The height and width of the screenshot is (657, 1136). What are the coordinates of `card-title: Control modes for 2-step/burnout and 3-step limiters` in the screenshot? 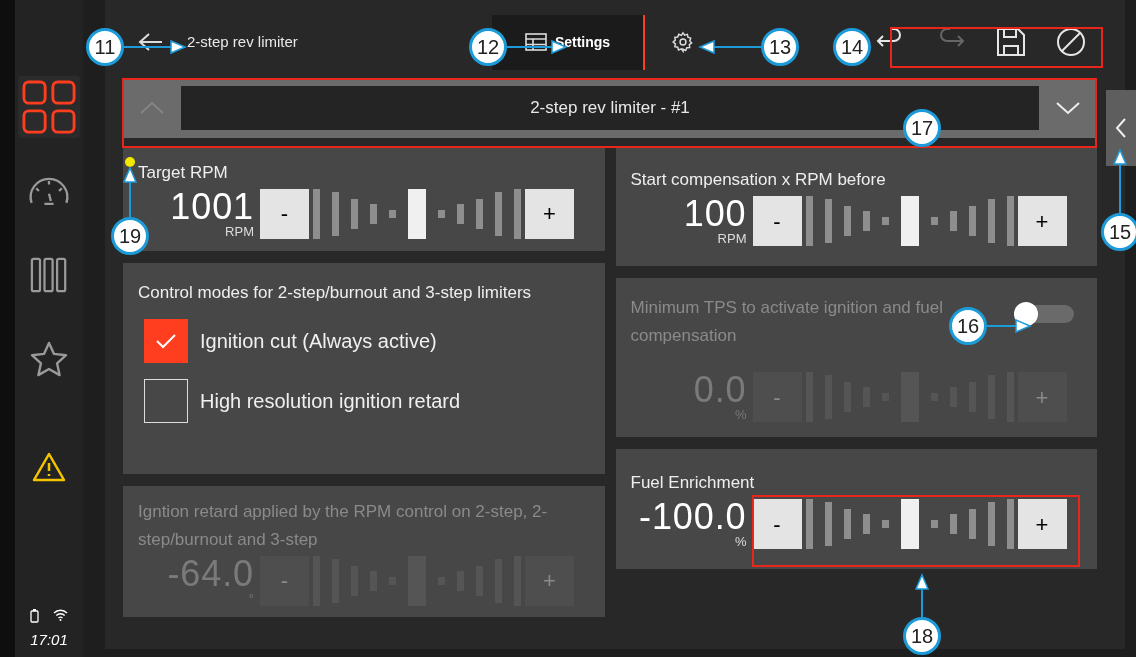 It's located at (335, 293).